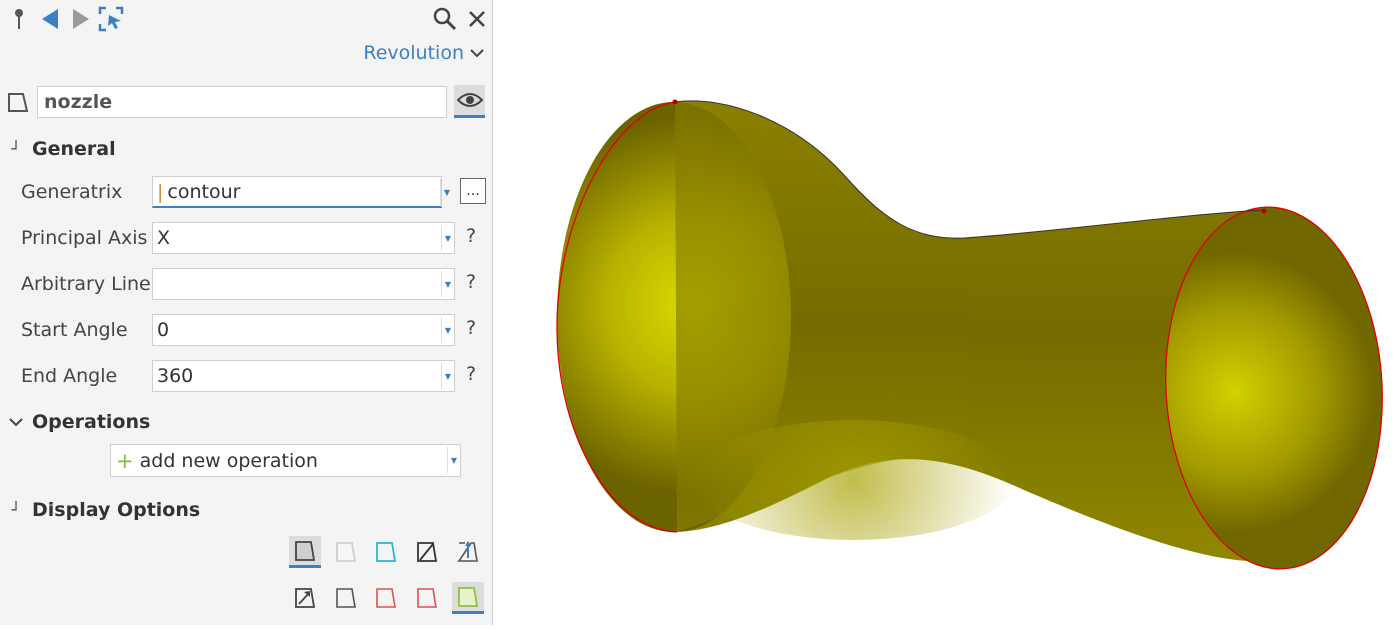  What do you see at coordinates (477, 19) in the screenshot?
I see `close-icon` at bounding box center [477, 19].